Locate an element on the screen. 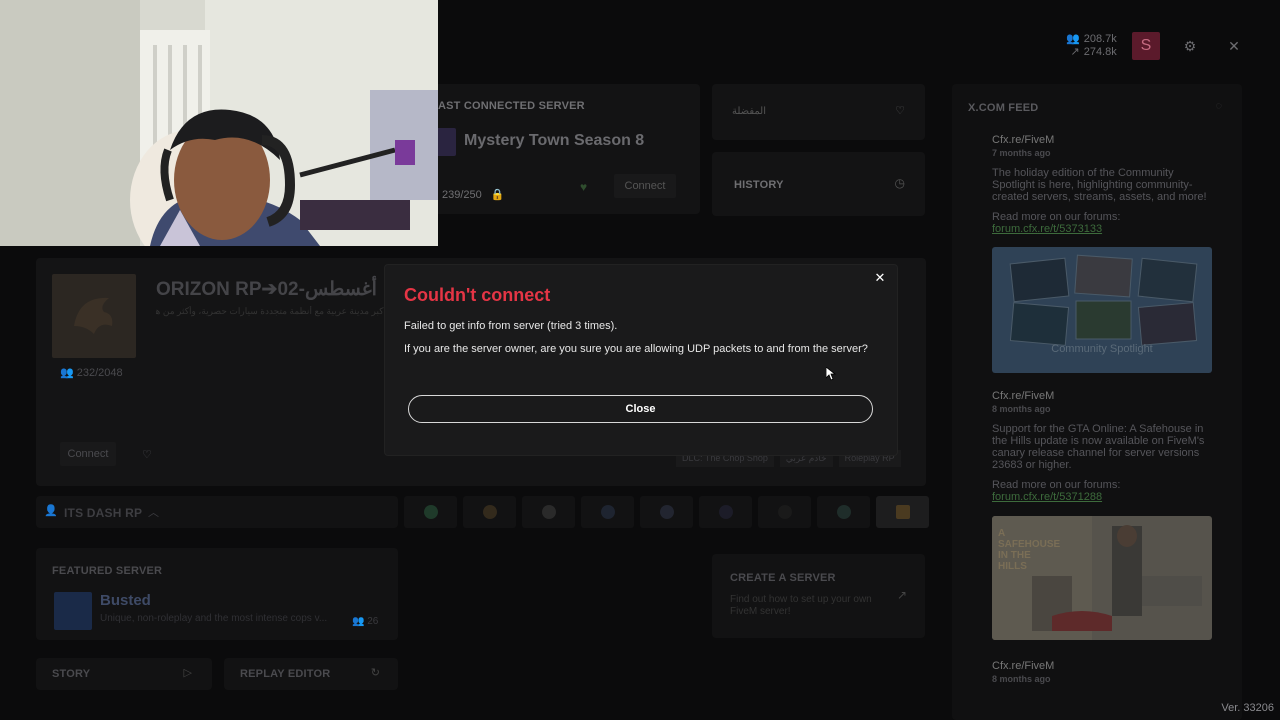  trend-icon: ↗ is located at coordinates (1075, 52).